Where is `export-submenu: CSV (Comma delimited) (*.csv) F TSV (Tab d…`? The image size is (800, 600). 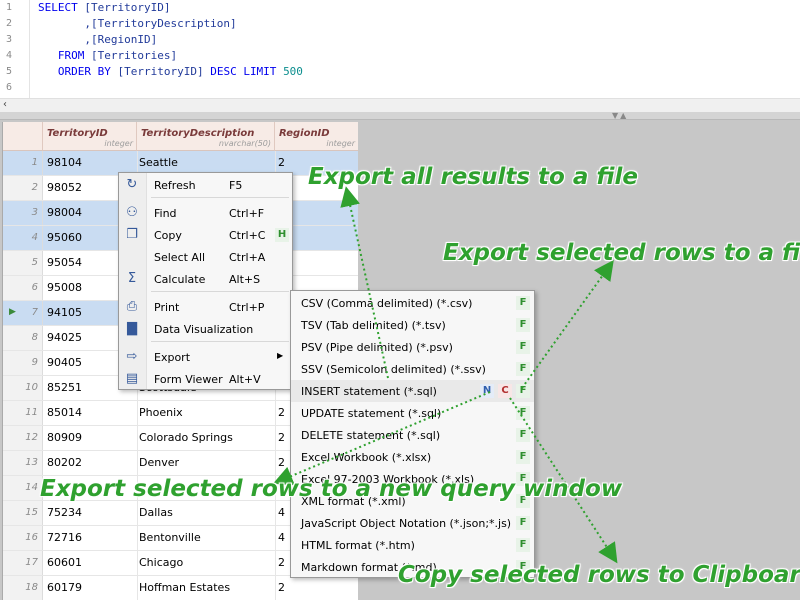
export-submenu: CSV (Comma delimited) (*.csv) F TSV (Tab d… is located at coordinates (412, 434).